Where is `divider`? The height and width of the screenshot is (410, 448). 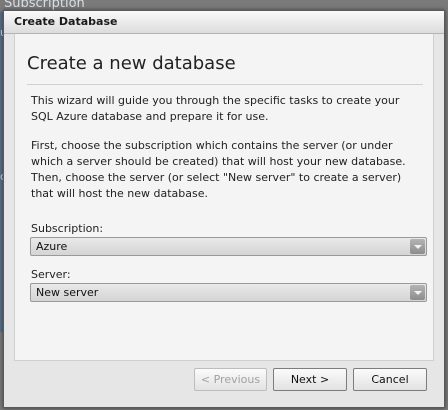
divider is located at coordinates (225, 84).